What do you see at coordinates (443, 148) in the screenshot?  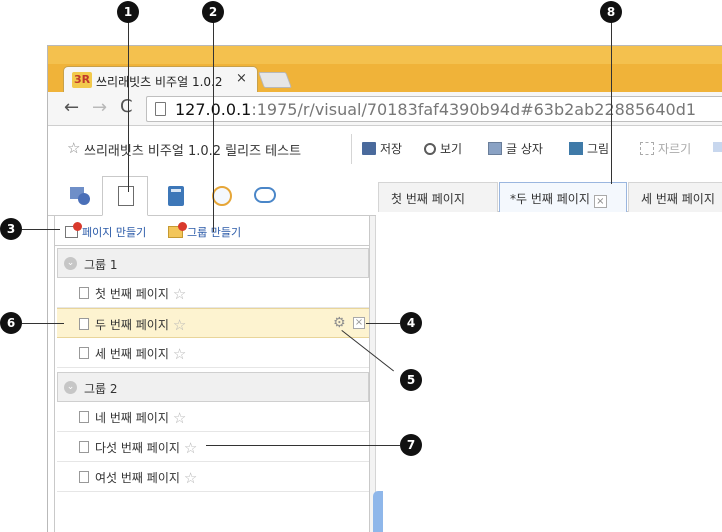 I see `view-button: 보기` at bounding box center [443, 148].